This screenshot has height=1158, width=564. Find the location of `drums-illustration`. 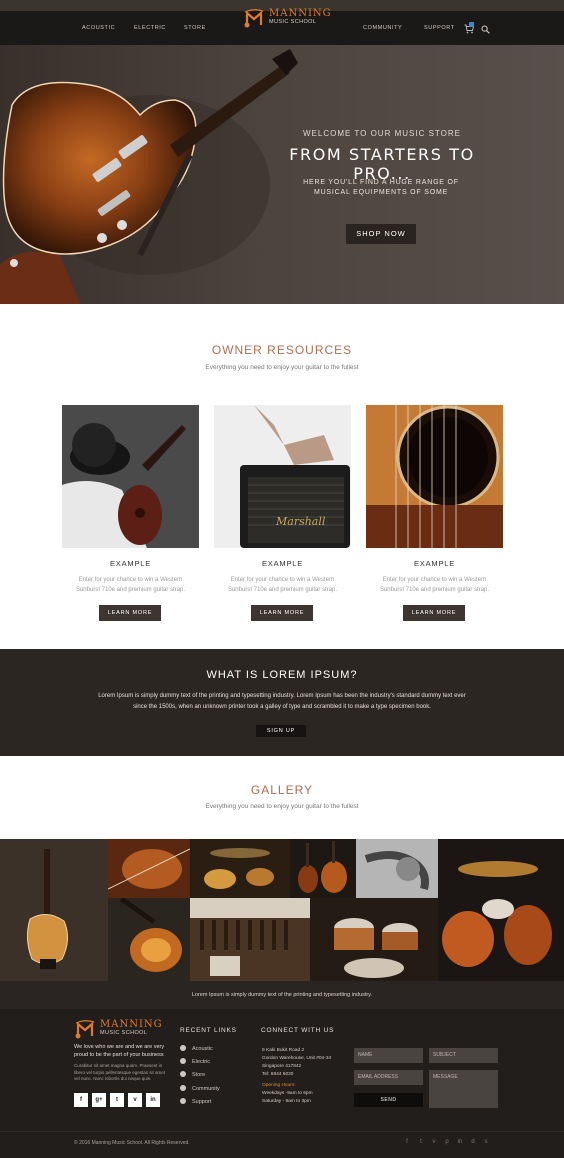

drums-illustration is located at coordinates (374, 939).